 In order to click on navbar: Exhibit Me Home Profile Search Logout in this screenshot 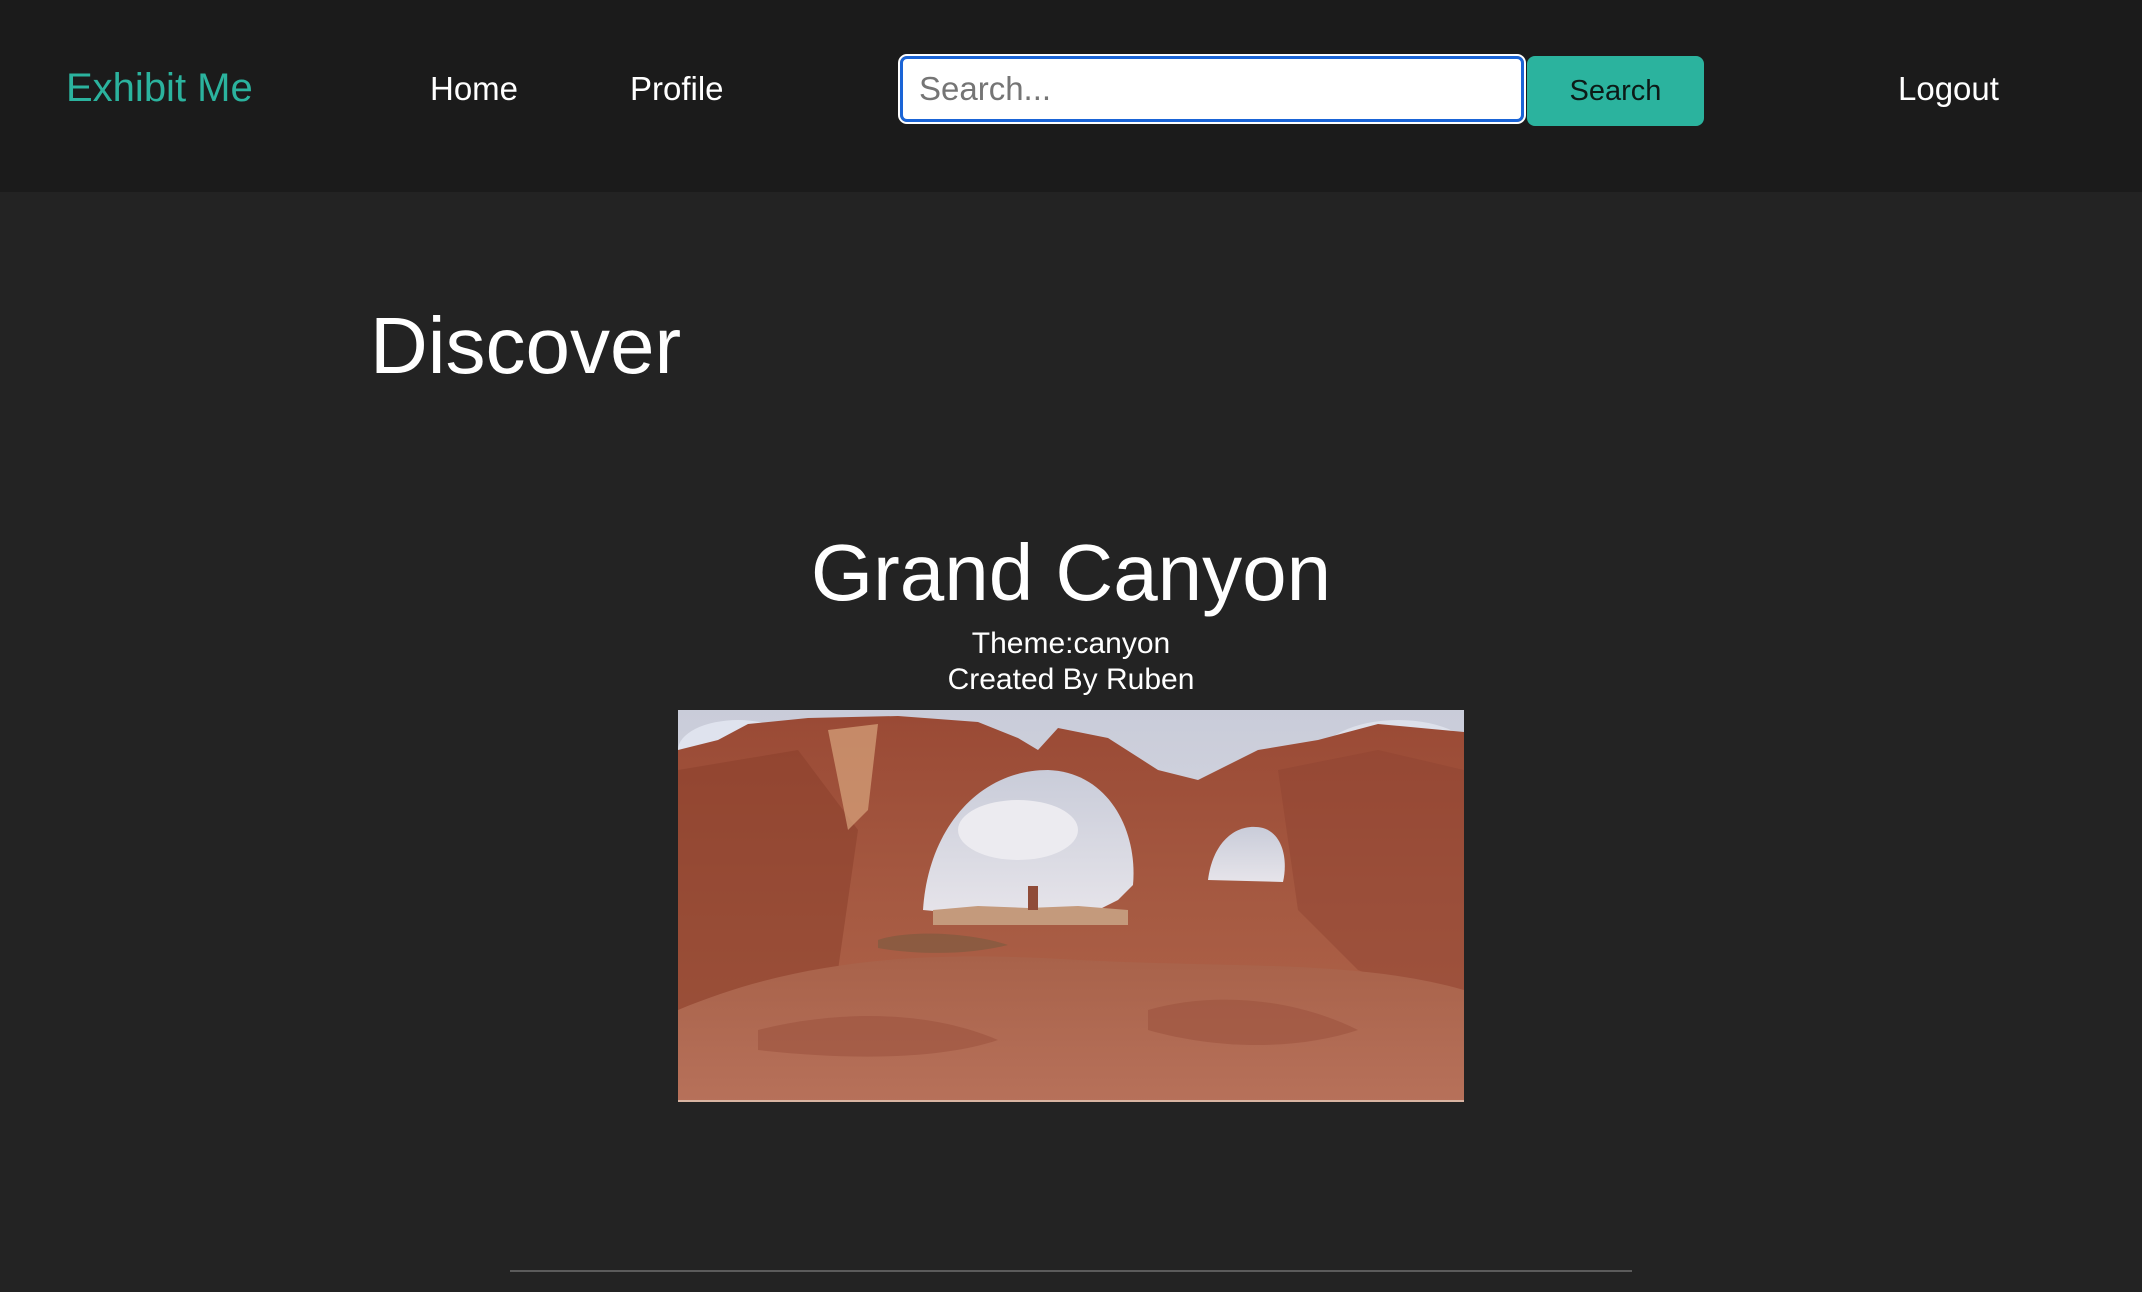, I will do `click(1071, 96)`.